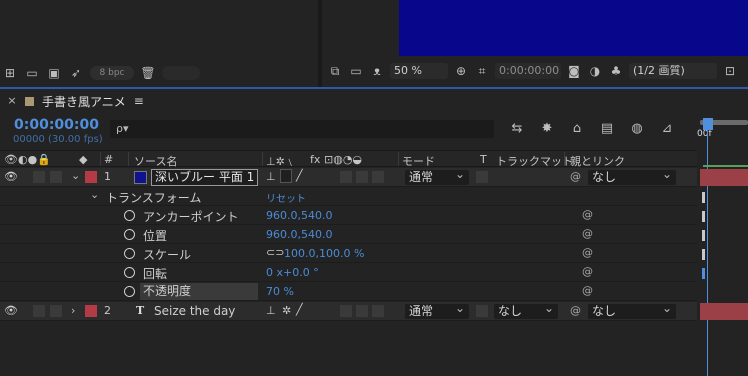 The height and width of the screenshot is (376, 748). Describe the element at coordinates (517, 129) in the screenshot. I see `comp-flowchart-icon: ⇆` at that location.